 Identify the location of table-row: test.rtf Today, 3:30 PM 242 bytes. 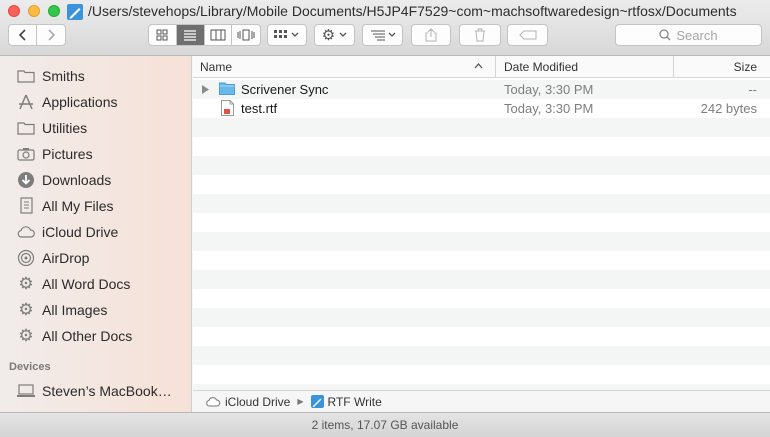
(481, 108).